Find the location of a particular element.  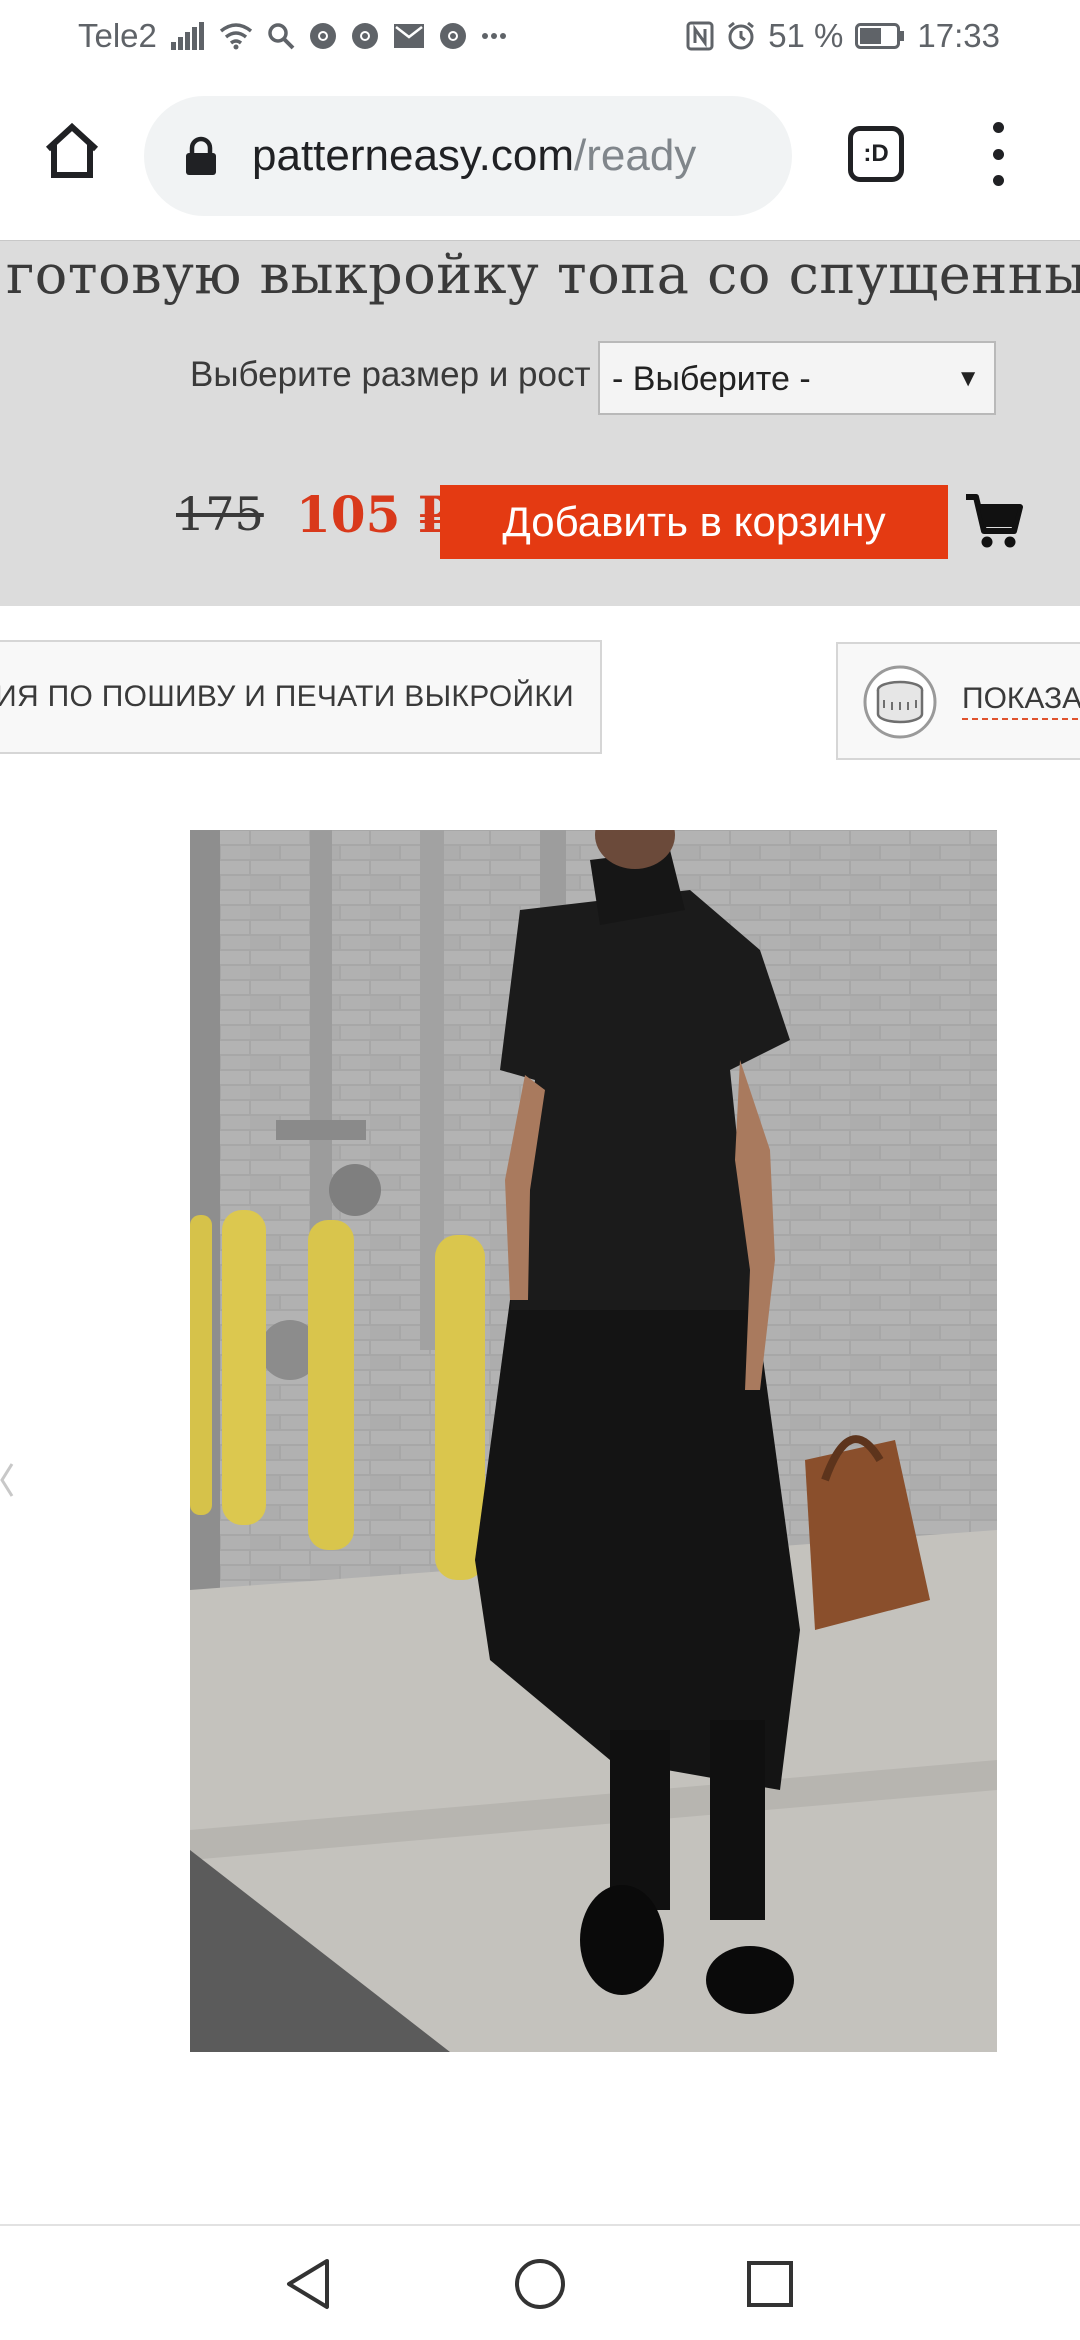

recents-square-icon is located at coordinates (770, 2284).